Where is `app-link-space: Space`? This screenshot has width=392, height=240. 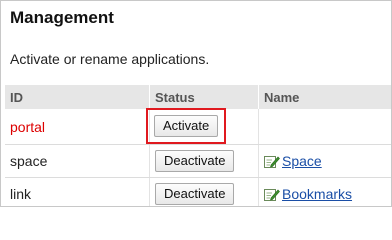 app-link-space: Space is located at coordinates (302, 161).